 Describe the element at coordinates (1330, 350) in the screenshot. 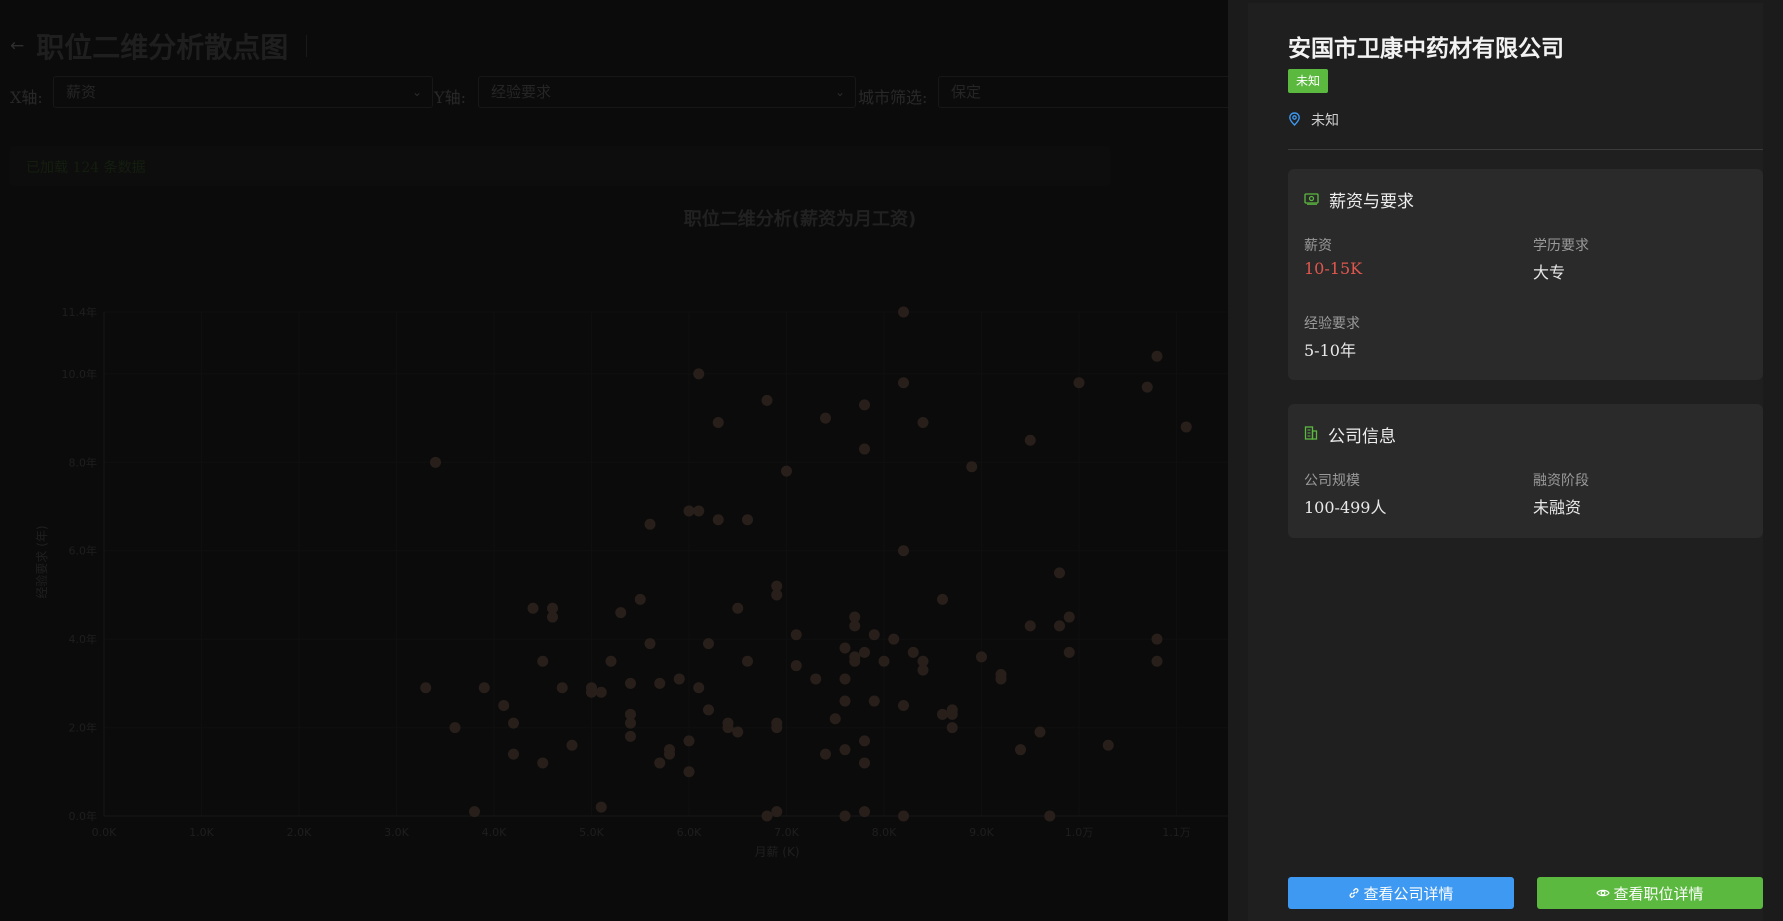

I see `experience-value: 5-10年` at that location.